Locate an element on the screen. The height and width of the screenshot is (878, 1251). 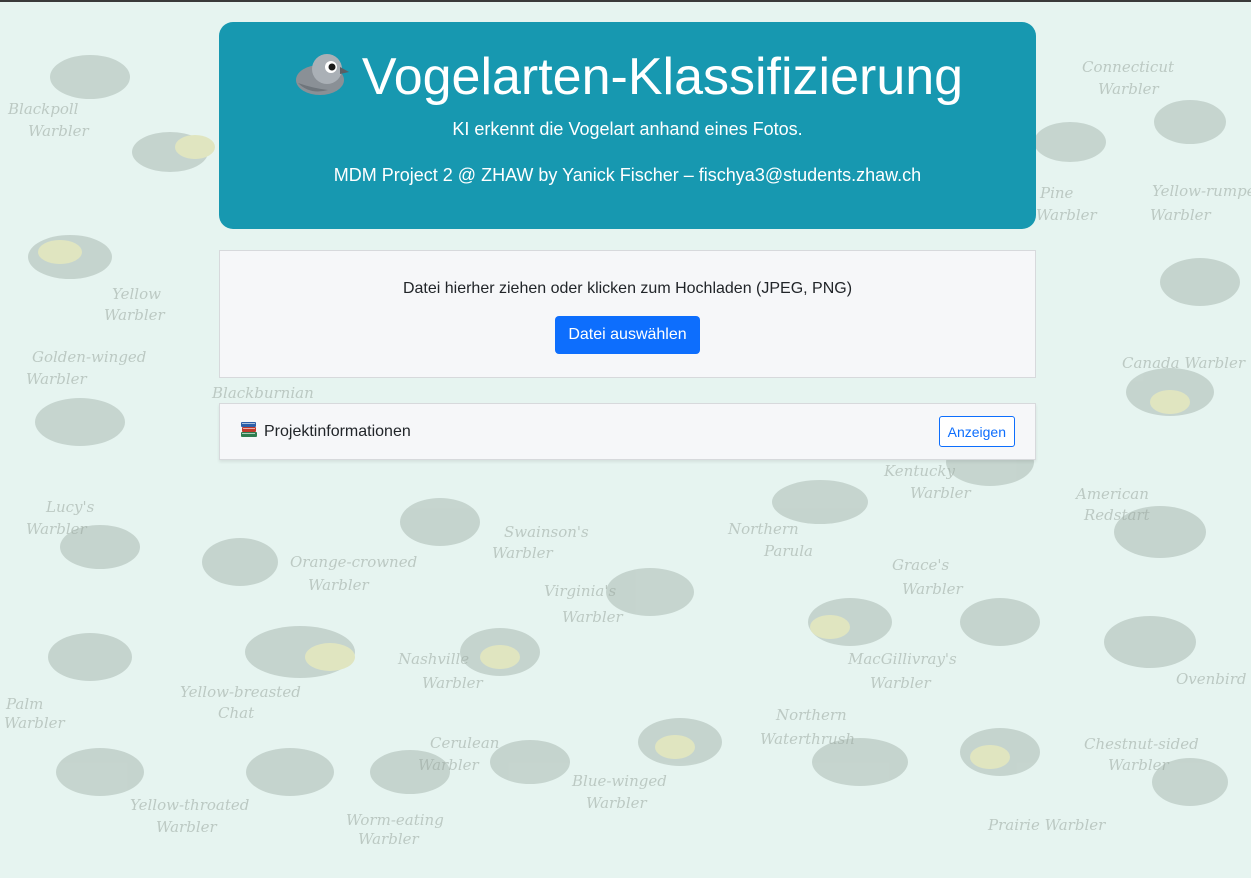
wallpaper-bird-label: Virginia's is located at coordinates (580, 591).